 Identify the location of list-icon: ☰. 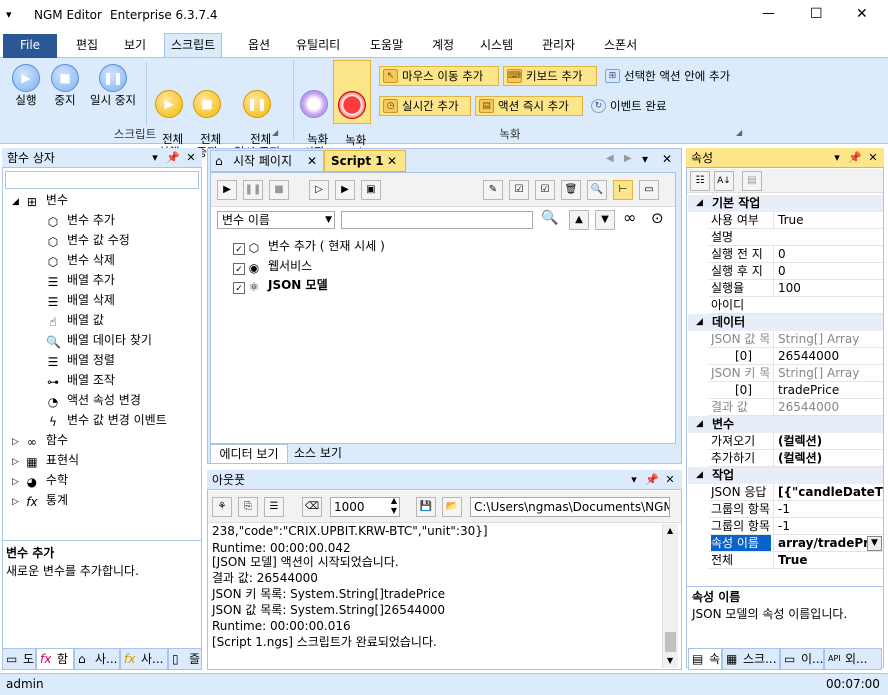
(274, 507).